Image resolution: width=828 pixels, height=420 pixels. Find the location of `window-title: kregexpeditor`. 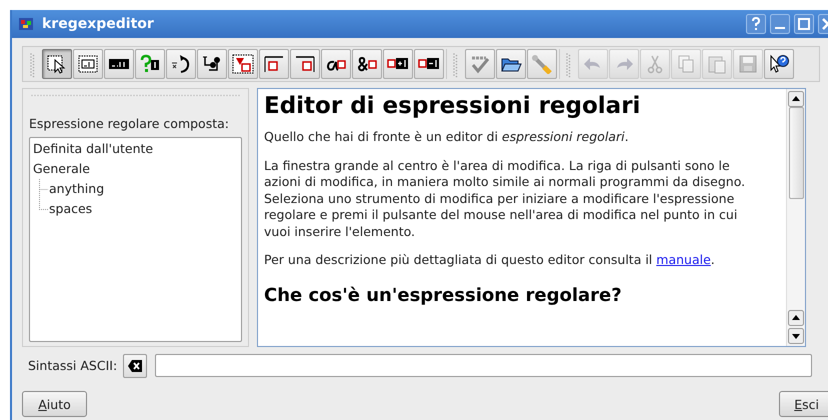

window-title: kregexpeditor is located at coordinates (98, 24).